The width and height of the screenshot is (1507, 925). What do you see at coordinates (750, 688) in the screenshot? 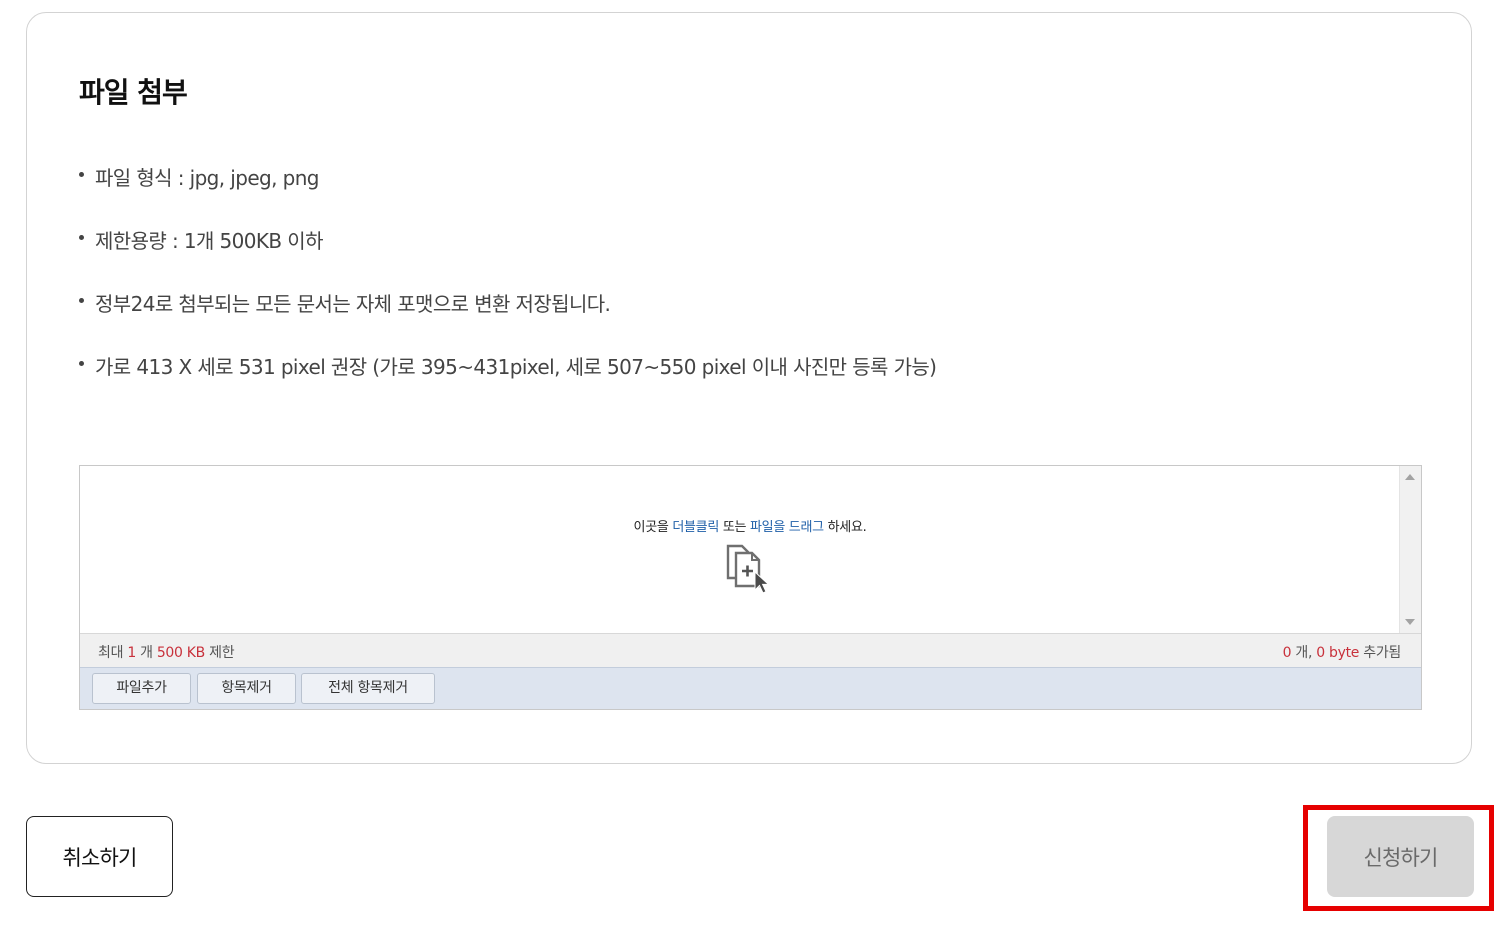
I see `uploader-action-bar: 파일추가 항목제거 전체 항목제거` at bounding box center [750, 688].